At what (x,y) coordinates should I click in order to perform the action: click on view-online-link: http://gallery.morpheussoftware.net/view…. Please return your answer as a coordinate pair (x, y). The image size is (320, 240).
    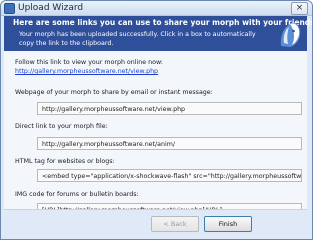
    Looking at the image, I should click on (86, 71).